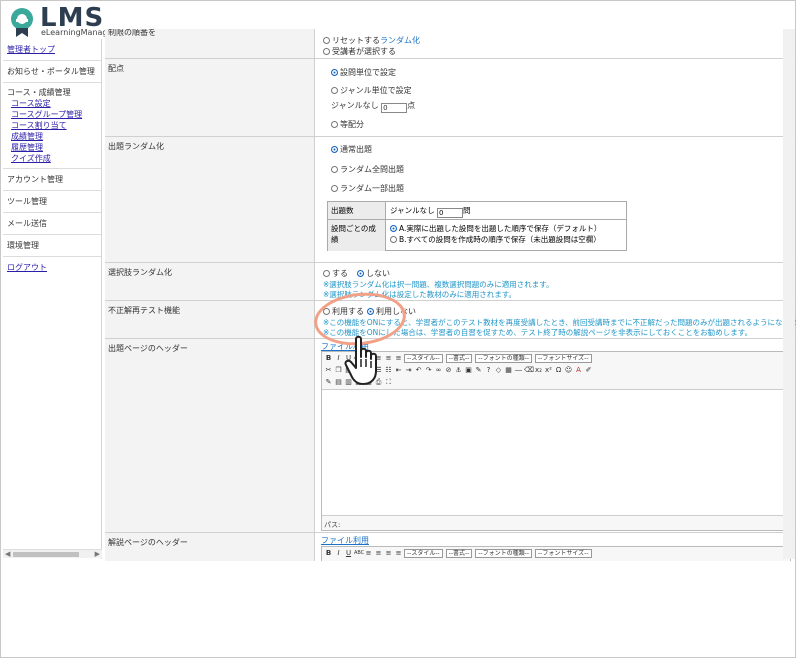  Describe the element at coordinates (359, 553) in the screenshot. I see `strikethrough-icon: ABC` at that location.